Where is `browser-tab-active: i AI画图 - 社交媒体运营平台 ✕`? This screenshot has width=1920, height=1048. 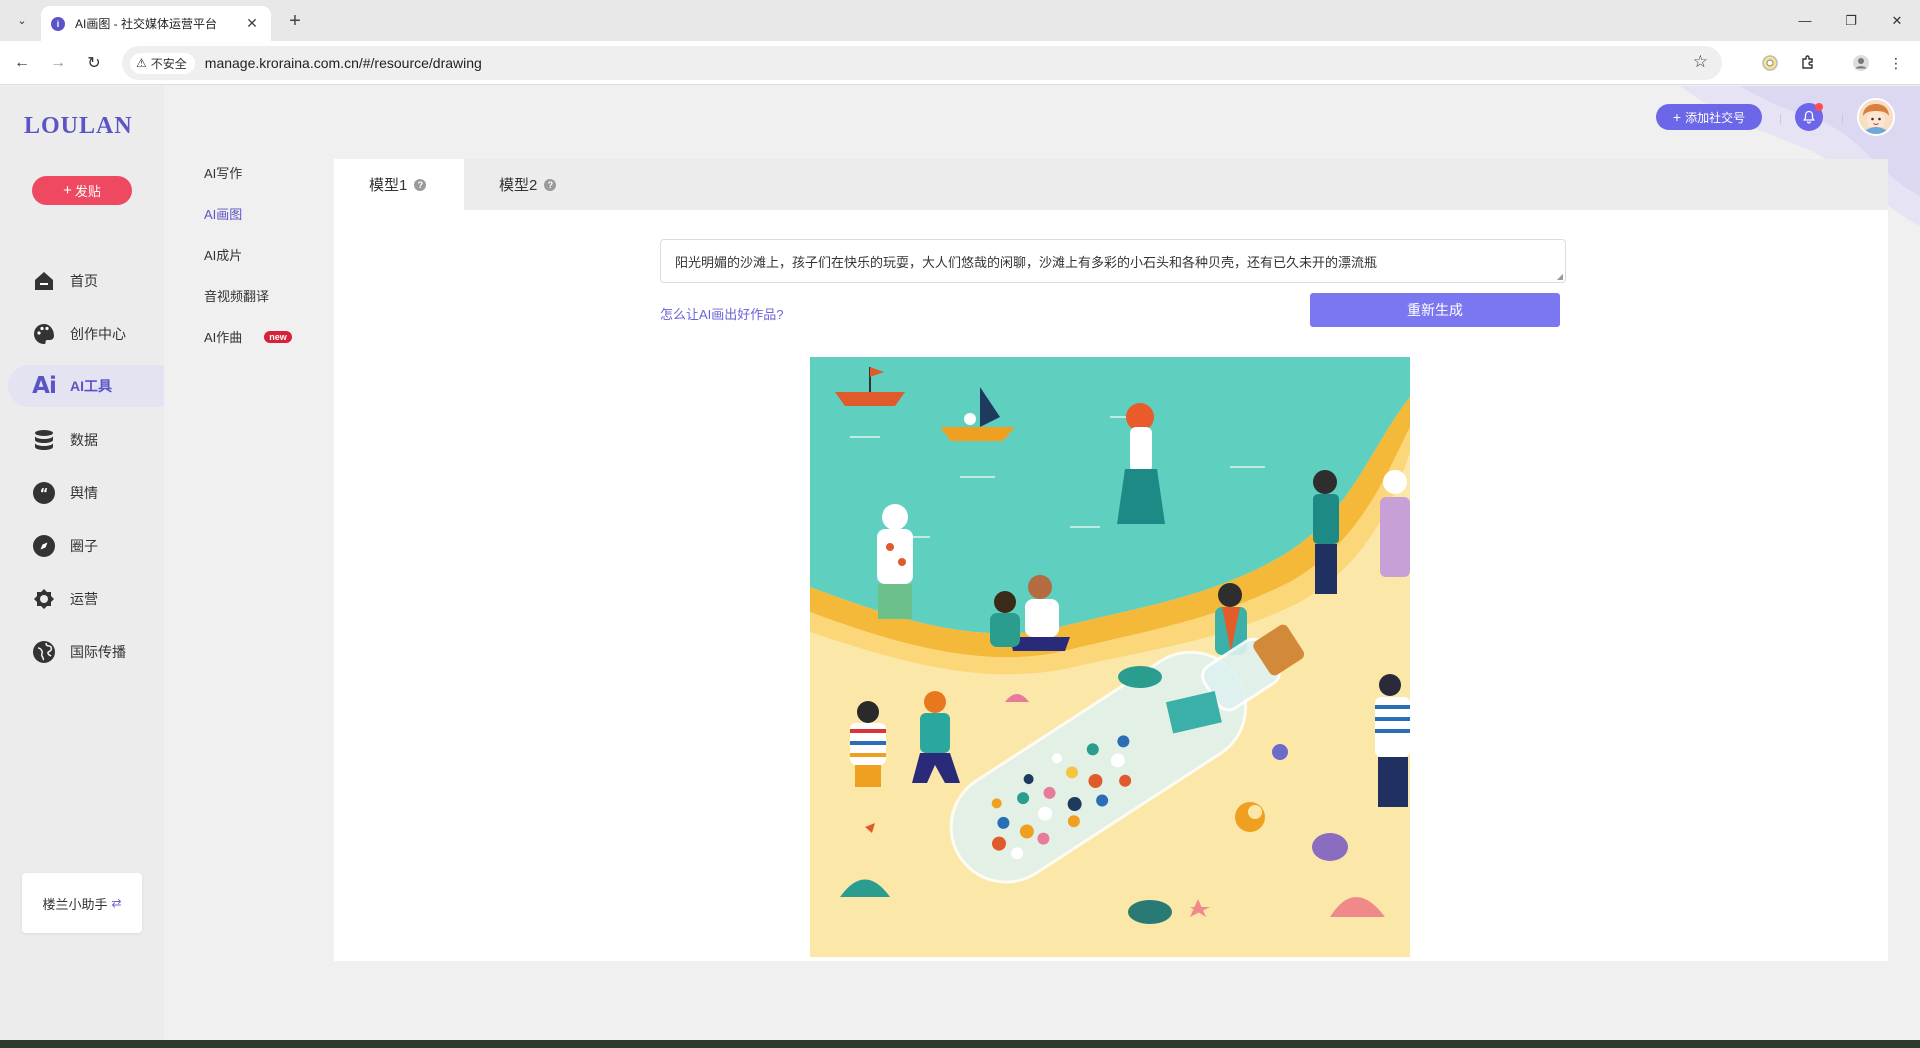 browser-tab-active: i AI画图 - 社交媒体运营平台 ✕ is located at coordinates (156, 23).